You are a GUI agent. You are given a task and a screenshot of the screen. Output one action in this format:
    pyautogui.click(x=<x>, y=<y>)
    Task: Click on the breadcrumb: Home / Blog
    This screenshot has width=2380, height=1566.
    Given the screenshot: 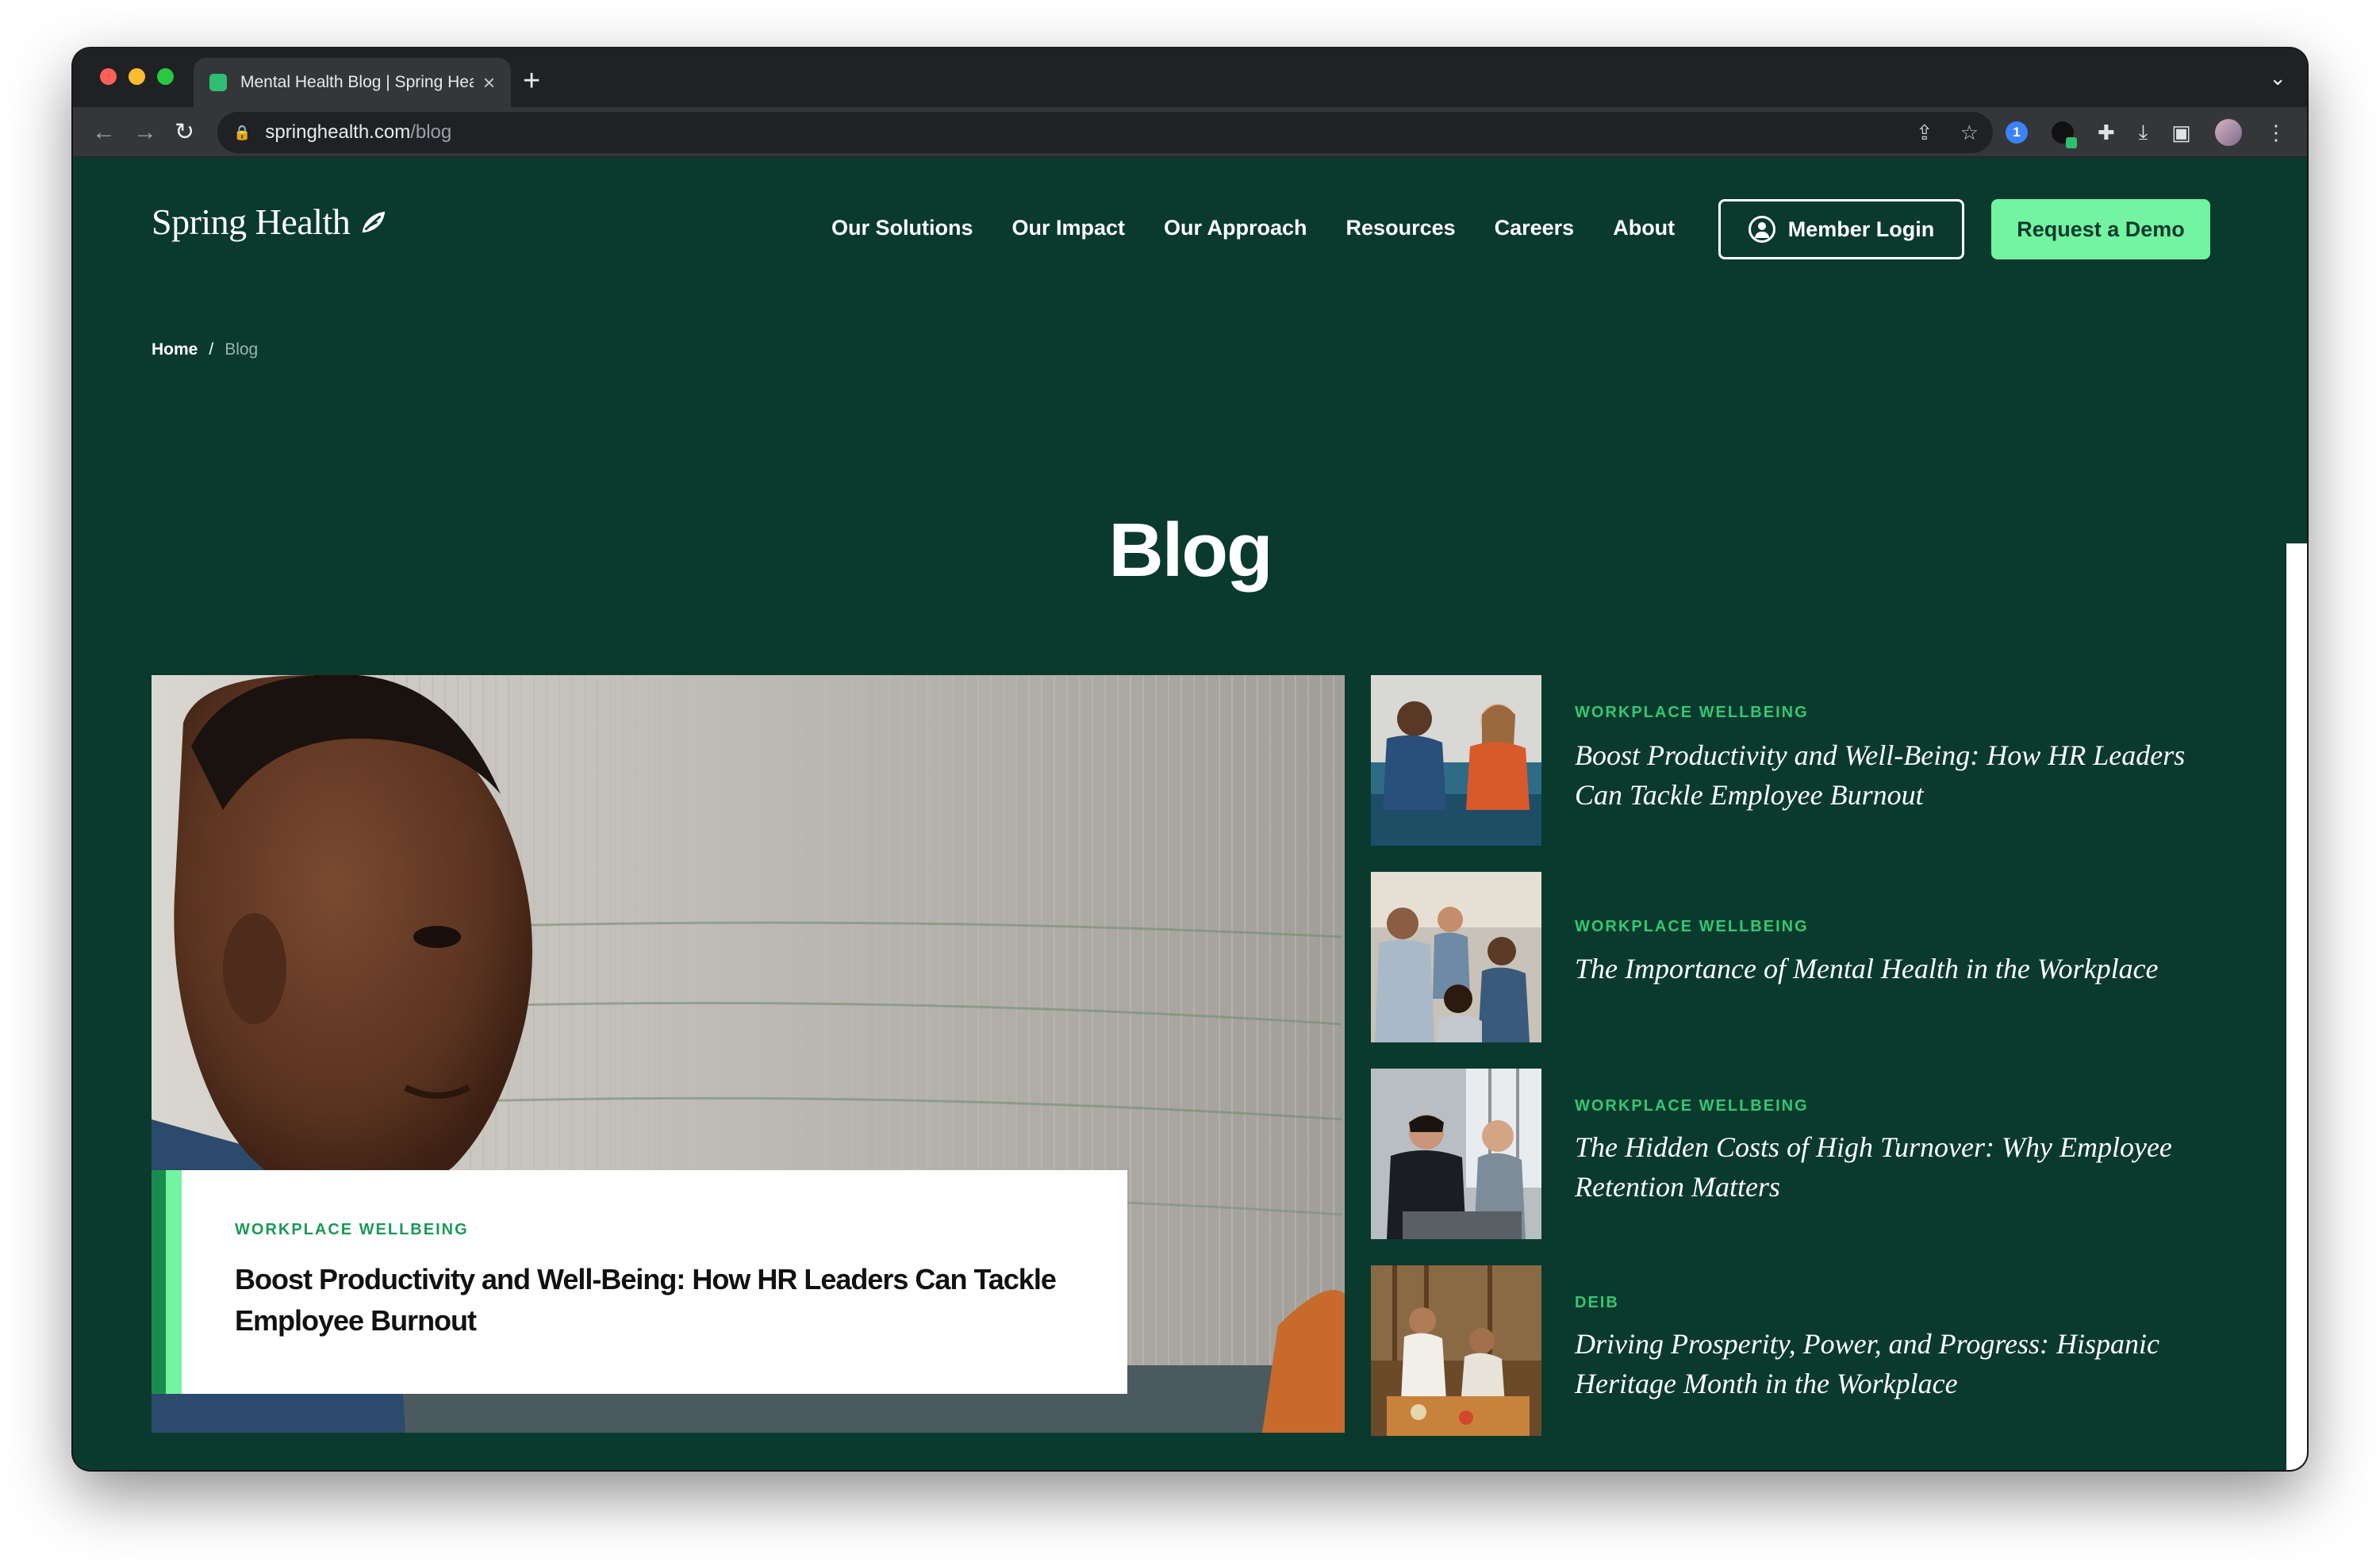 What is the action you would take?
    pyautogui.click(x=205, y=349)
    